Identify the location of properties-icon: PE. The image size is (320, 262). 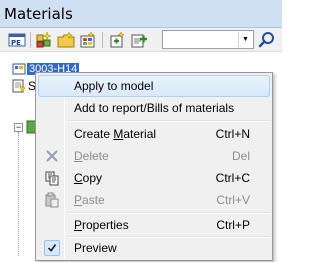
(17, 40).